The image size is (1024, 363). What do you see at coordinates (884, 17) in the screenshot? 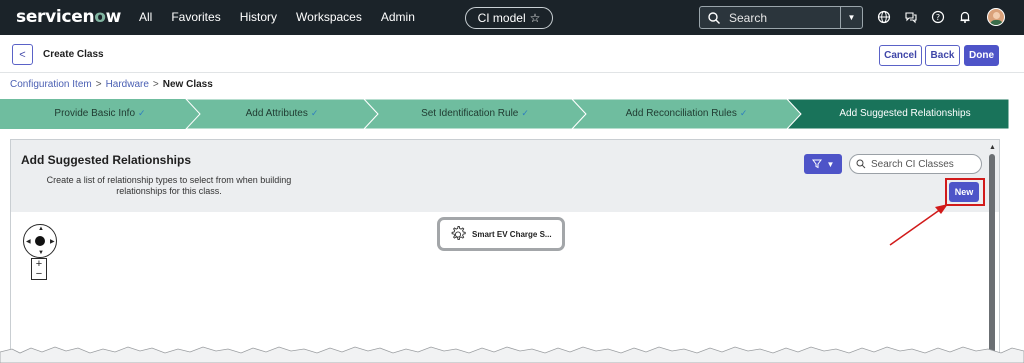
I see `globe-icon` at bounding box center [884, 17].